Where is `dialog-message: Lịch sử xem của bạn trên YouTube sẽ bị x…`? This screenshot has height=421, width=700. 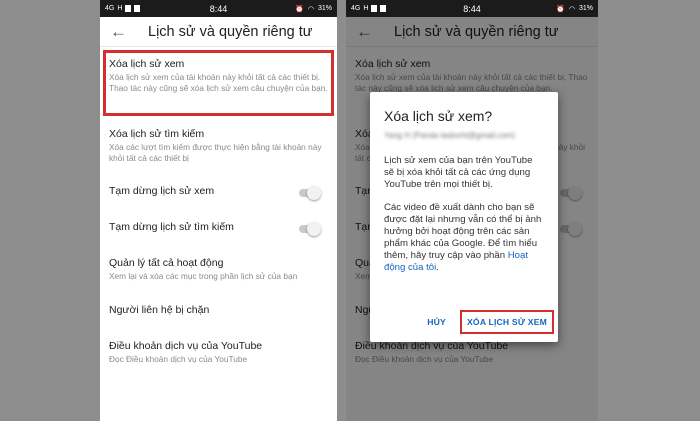
dialog-message: Lịch sử xem của bạn trên YouTube sẽ bị x… is located at coordinates (458, 172).